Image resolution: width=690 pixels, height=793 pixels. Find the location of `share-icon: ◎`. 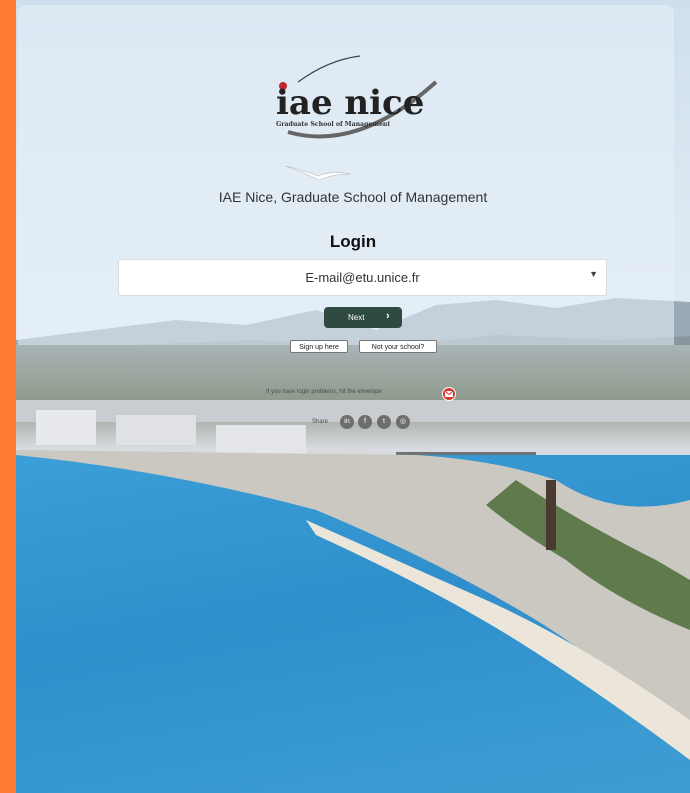

share-icon: ◎ is located at coordinates (403, 422).